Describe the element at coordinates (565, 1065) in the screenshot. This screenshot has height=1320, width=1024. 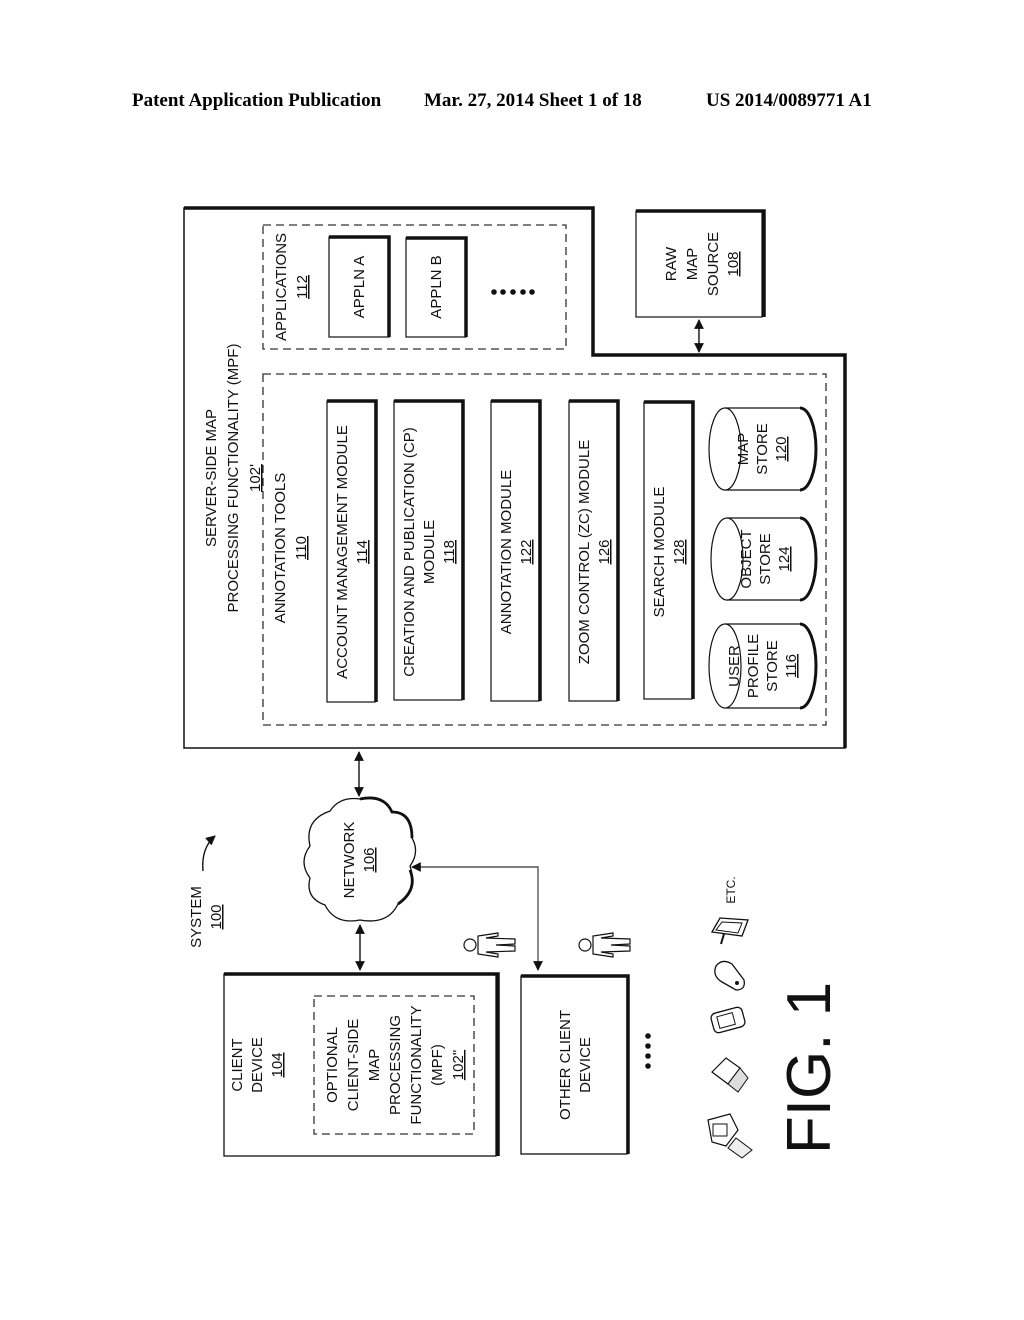
I see `other-client-line1: OTHER CLIENT` at that location.